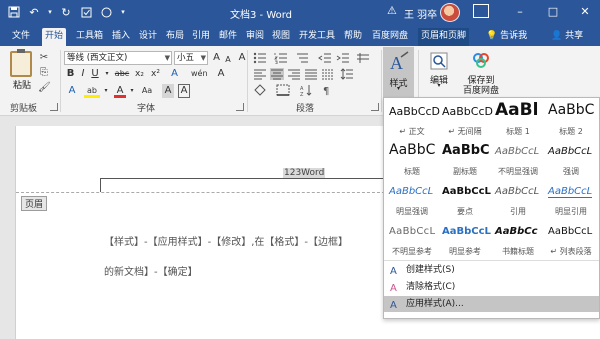 The height and width of the screenshot is (339, 600). Describe the element at coordinates (571, 239) in the screenshot. I see `style-list-paragraph: AaBbCcL ↵ 列表段落` at that location.